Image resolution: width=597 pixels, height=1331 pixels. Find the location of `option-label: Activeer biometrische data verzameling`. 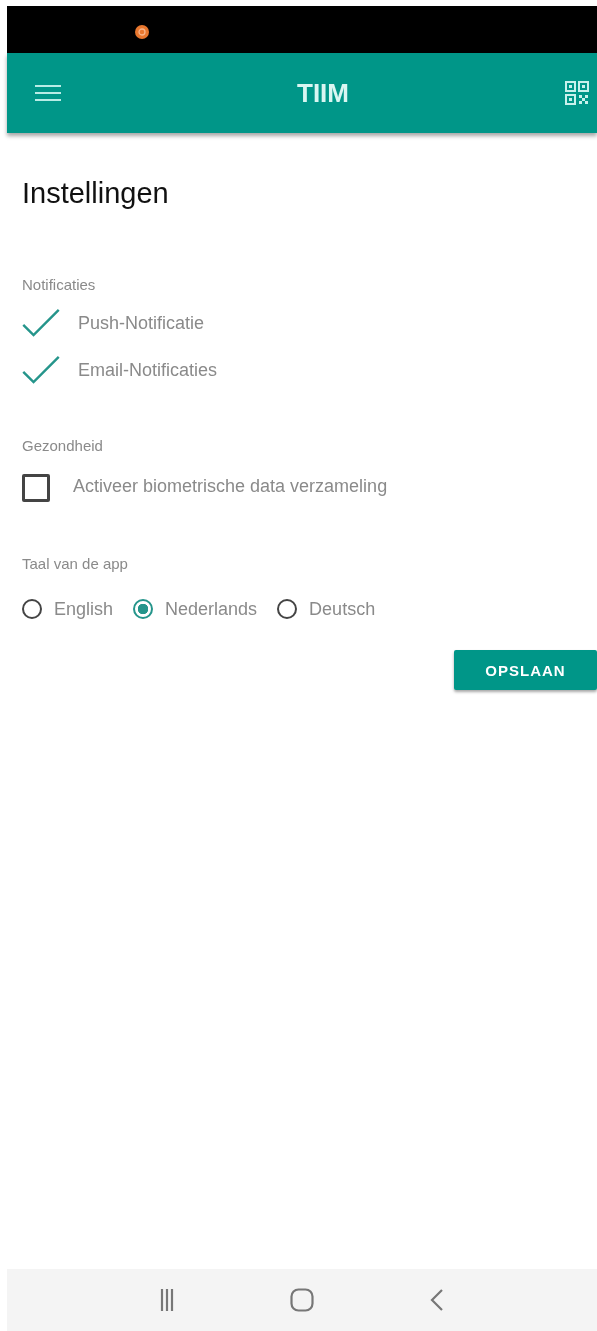

option-label: Activeer biometrische data verzameling is located at coordinates (230, 486).